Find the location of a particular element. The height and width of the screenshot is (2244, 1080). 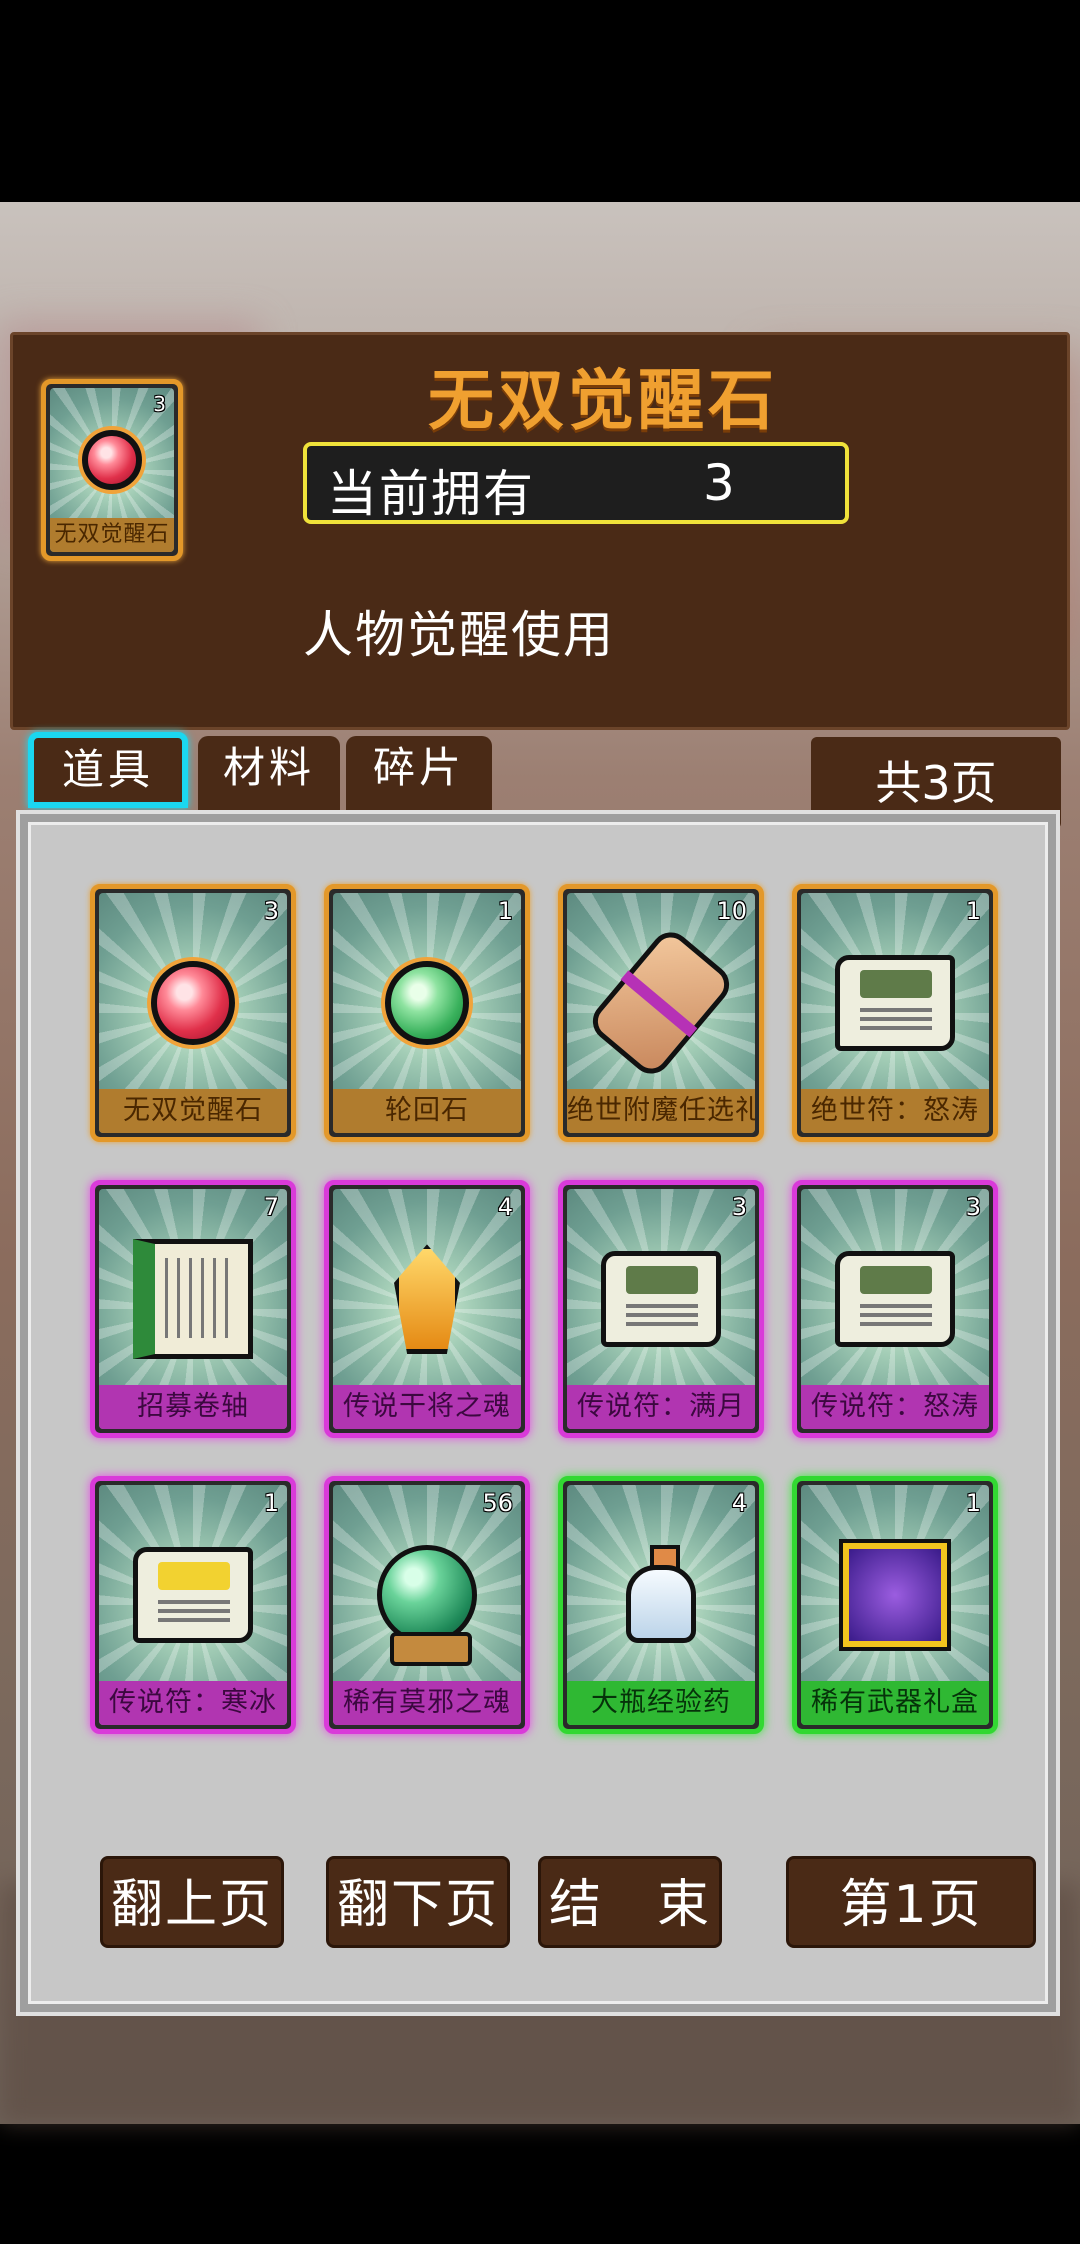

item-count: 7 is located at coordinates (271, 1207).